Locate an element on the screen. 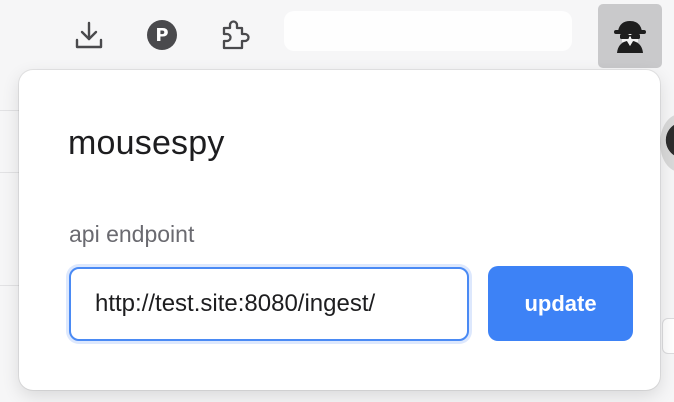  puzzle-piece-icon is located at coordinates (234, 35).